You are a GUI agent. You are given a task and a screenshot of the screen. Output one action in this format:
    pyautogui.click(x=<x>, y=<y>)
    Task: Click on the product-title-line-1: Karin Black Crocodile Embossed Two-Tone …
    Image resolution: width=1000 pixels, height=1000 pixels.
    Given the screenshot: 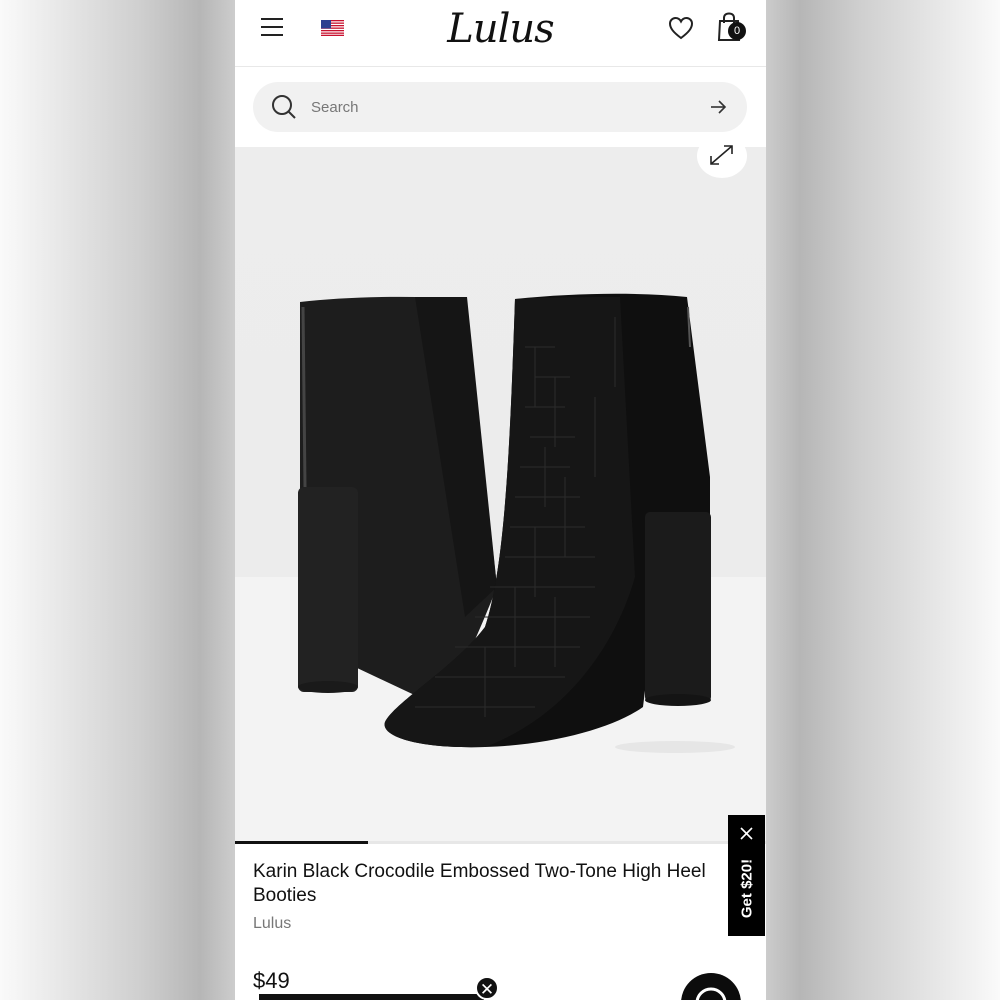 What is the action you would take?
    pyautogui.click(x=479, y=871)
    